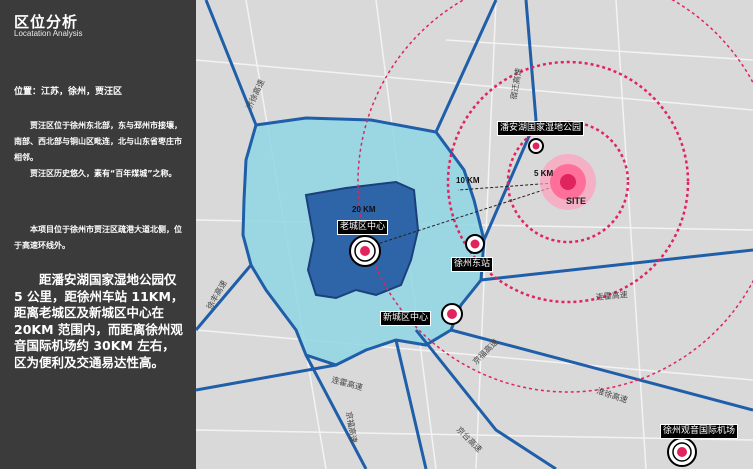  Describe the element at coordinates (475, 244) in the screenshot. I see `poi-station-marker` at that location.